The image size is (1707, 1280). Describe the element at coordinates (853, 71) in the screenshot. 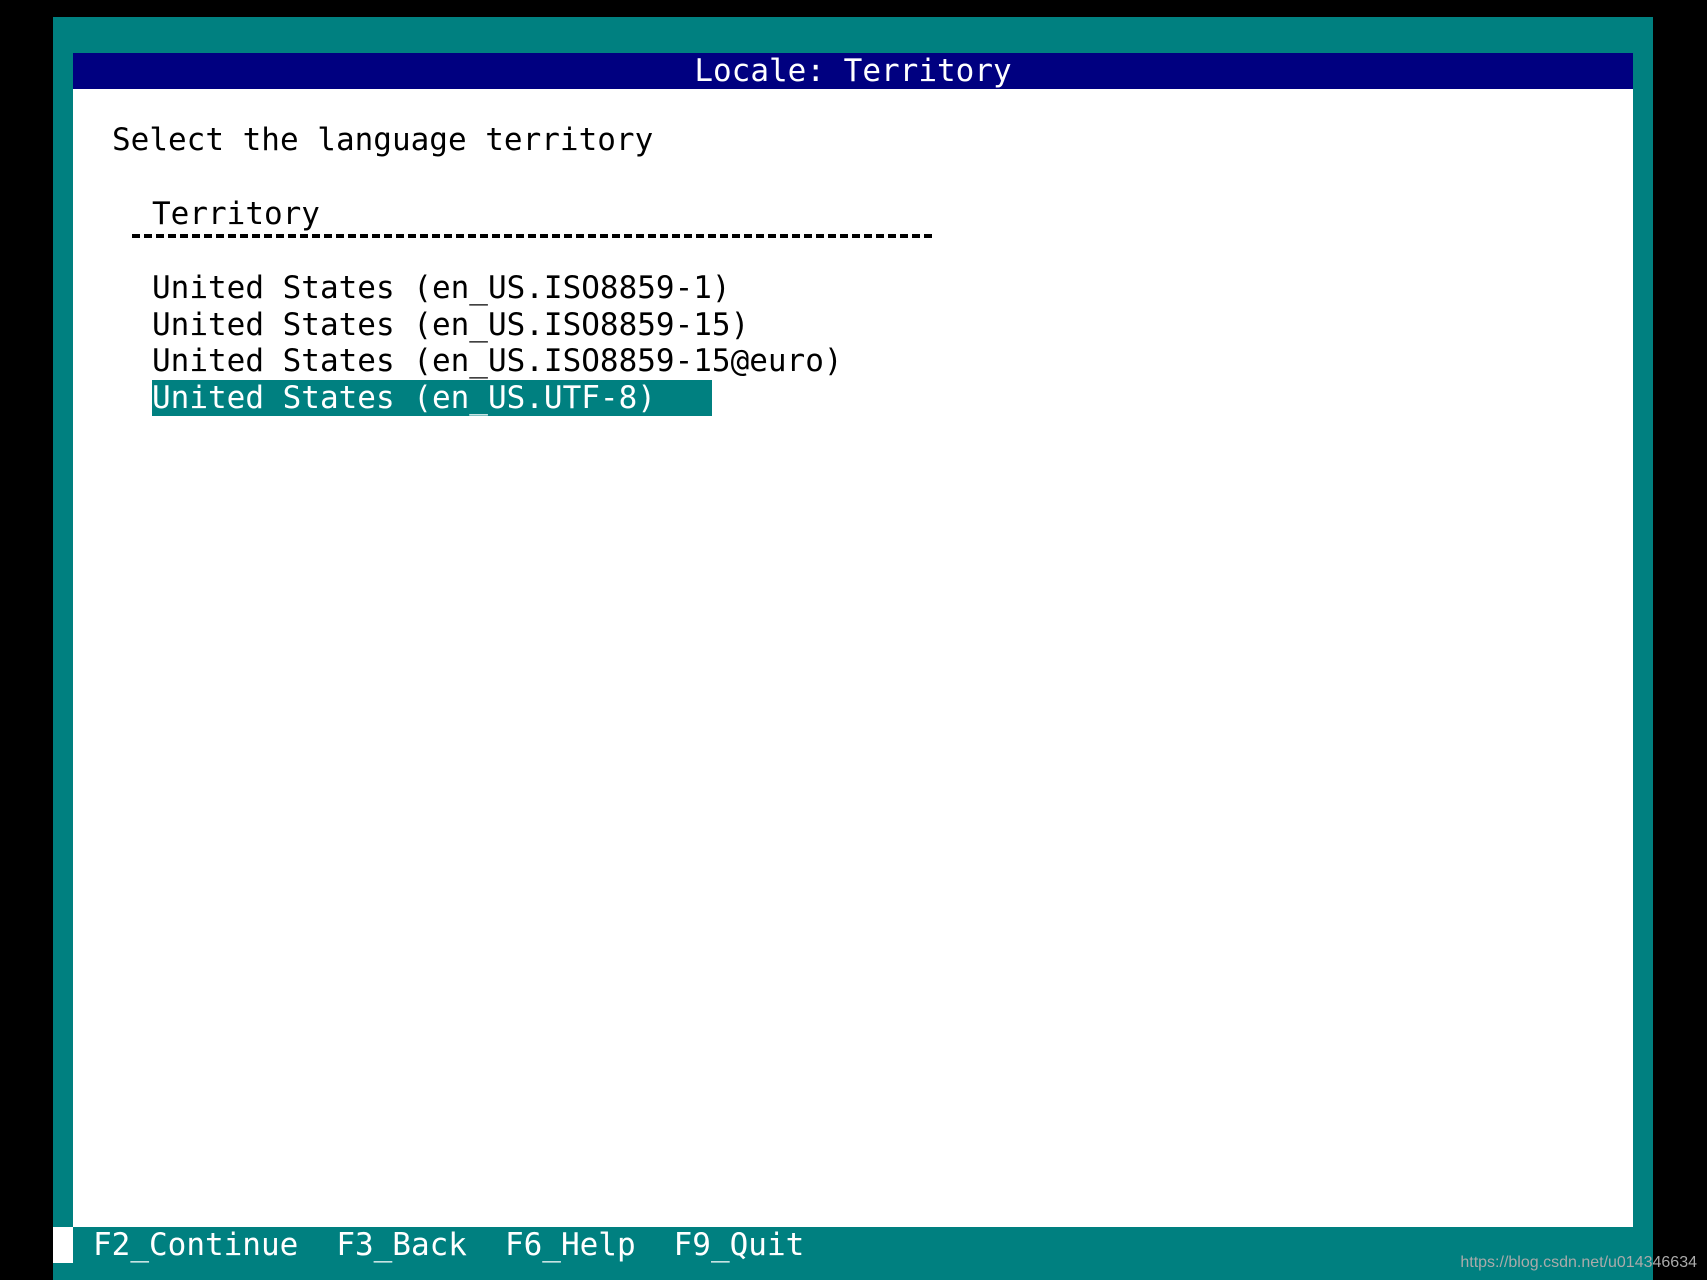

I see `dialog-title: Locale: Territory` at that location.